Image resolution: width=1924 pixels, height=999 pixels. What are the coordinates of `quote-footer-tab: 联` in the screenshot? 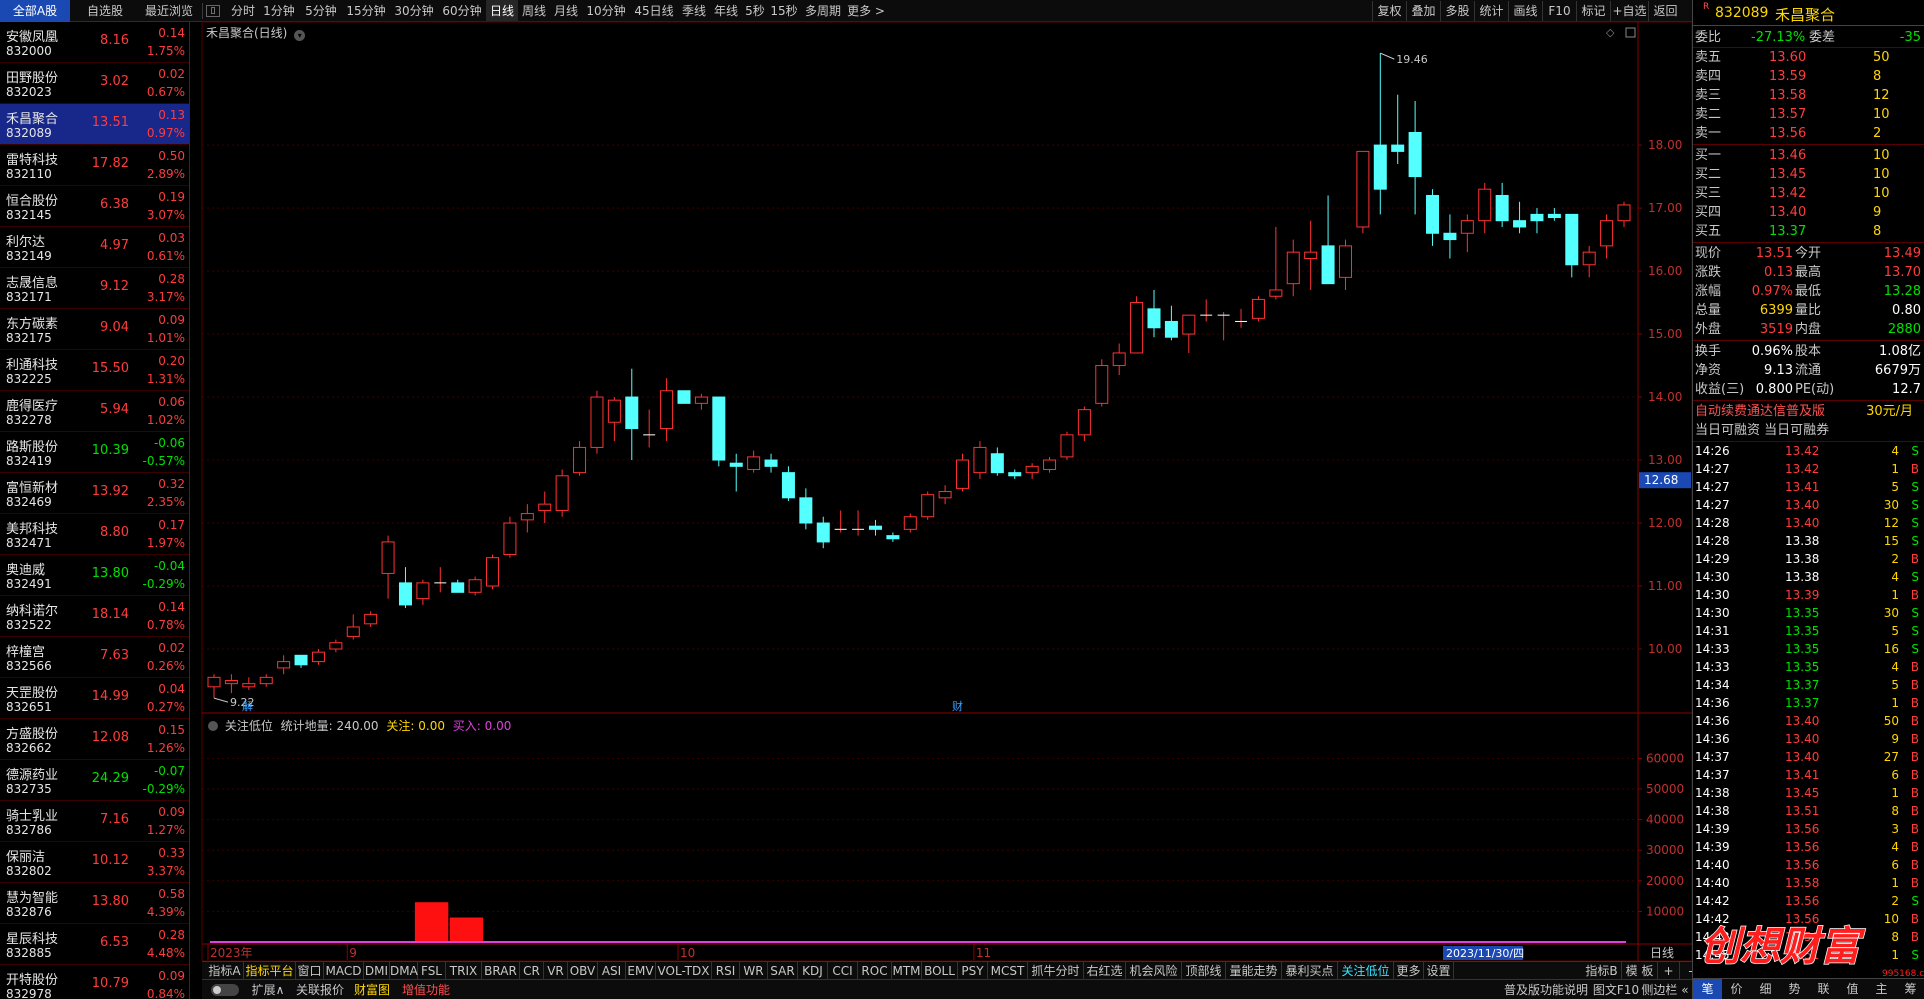 It's located at (1823, 989).